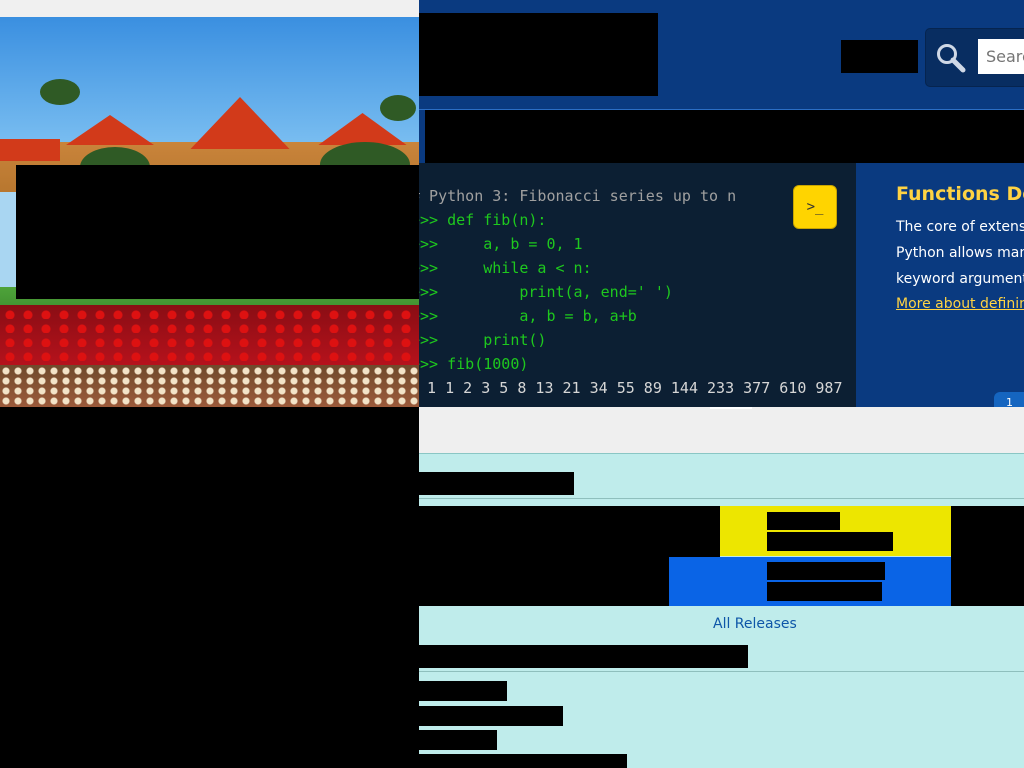  What do you see at coordinates (528, 316) in the screenshot?
I see `code-line: >>> a, b = b, a+b` at bounding box center [528, 316].